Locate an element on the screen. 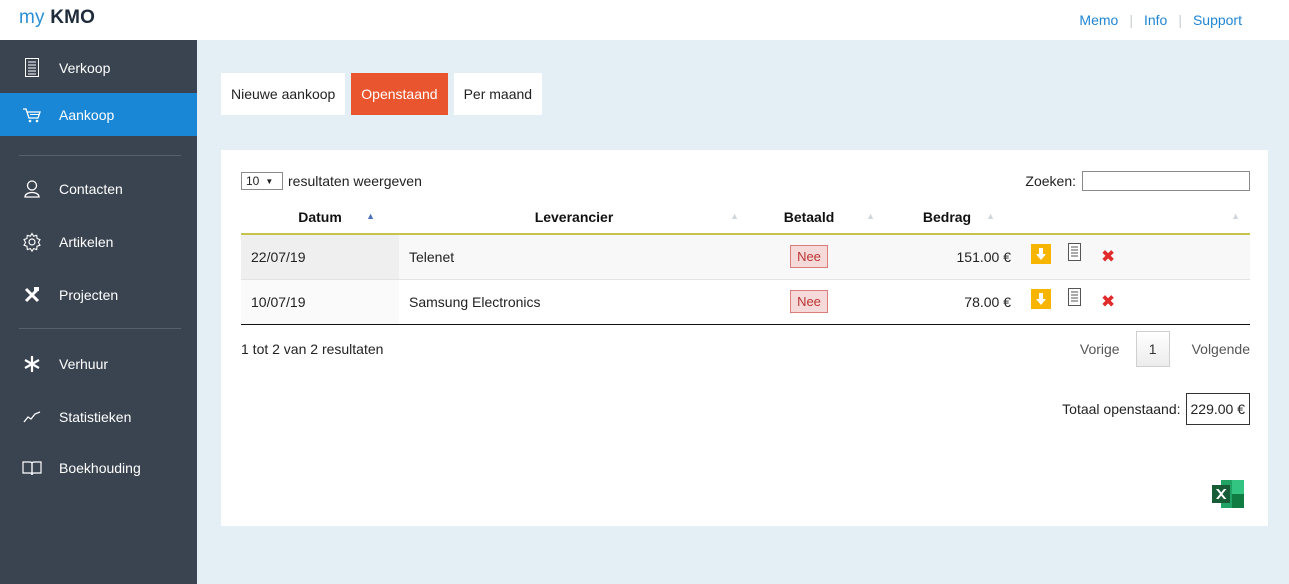  chart-line-icon is located at coordinates (32, 417).